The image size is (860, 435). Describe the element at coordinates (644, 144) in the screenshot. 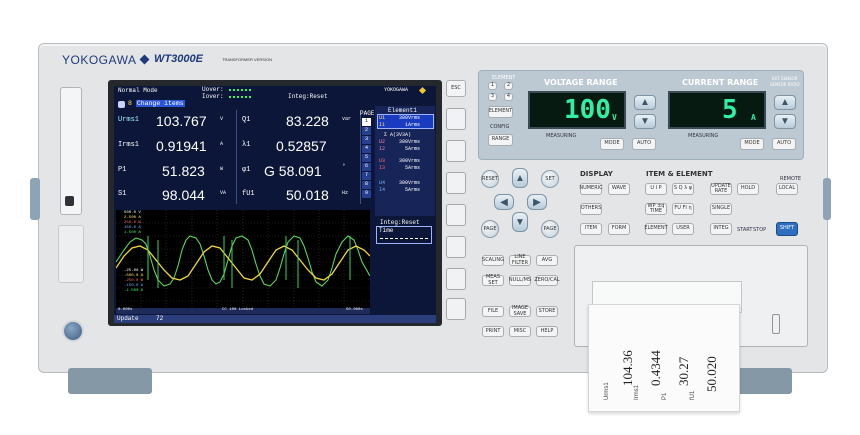

I see `voltage-auto-button: AUTO` at that location.